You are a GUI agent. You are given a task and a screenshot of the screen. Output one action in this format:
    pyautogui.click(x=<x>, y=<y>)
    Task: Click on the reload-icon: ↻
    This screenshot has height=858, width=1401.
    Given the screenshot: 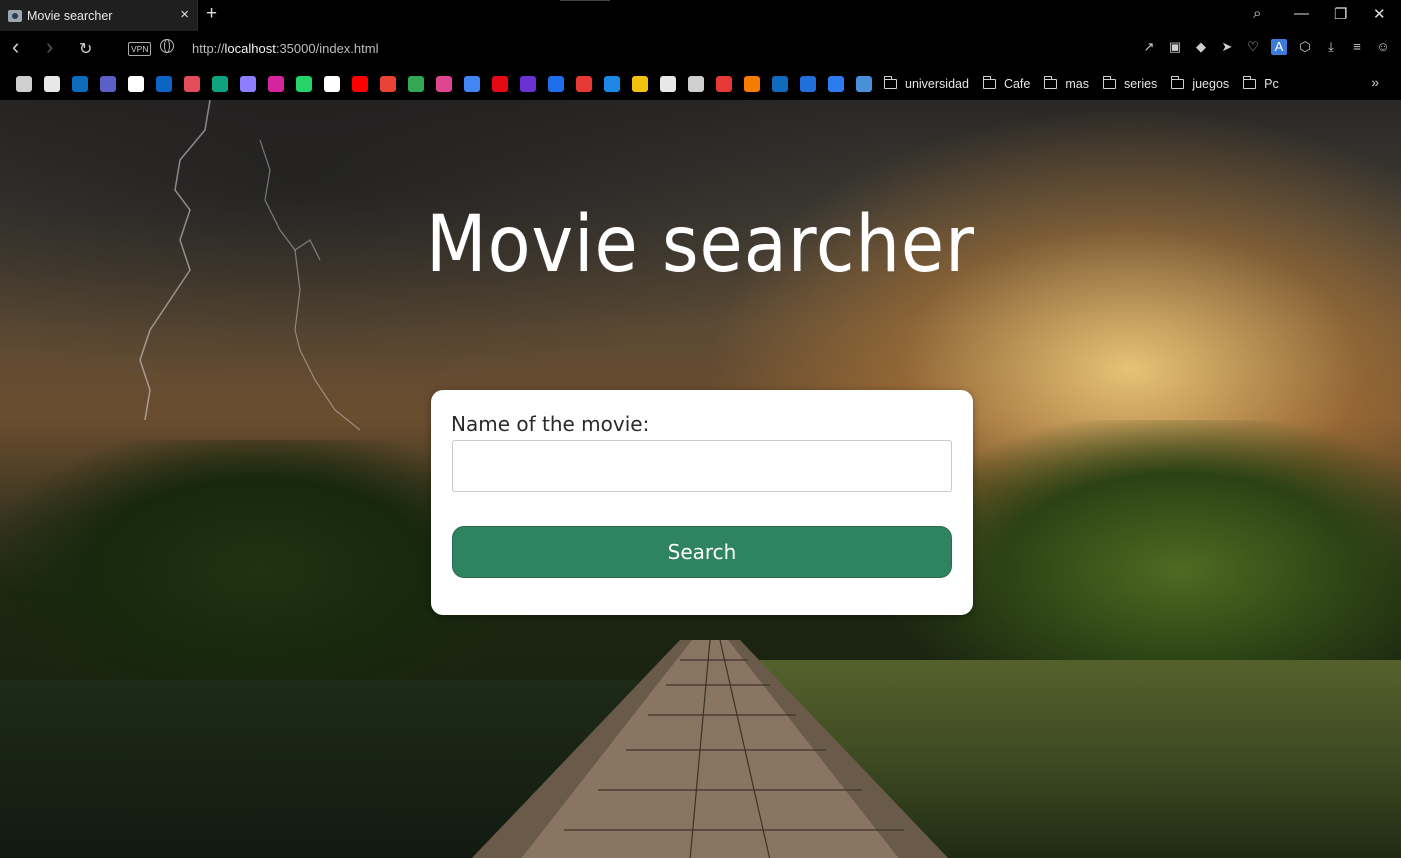 What is the action you would take?
    pyautogui.click(x=85, y=49)
    